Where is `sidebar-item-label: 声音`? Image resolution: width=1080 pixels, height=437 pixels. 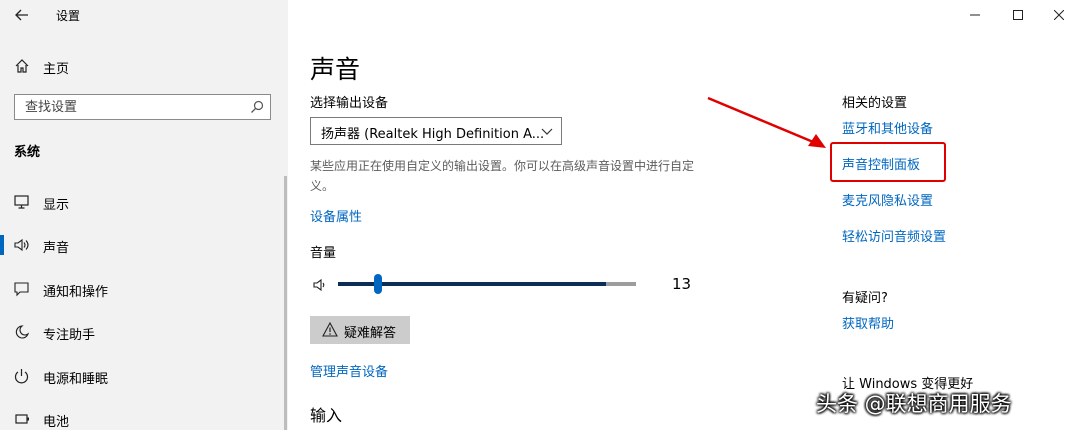 sidebar-item-label: 声音 is located at coordinates (56, 248).